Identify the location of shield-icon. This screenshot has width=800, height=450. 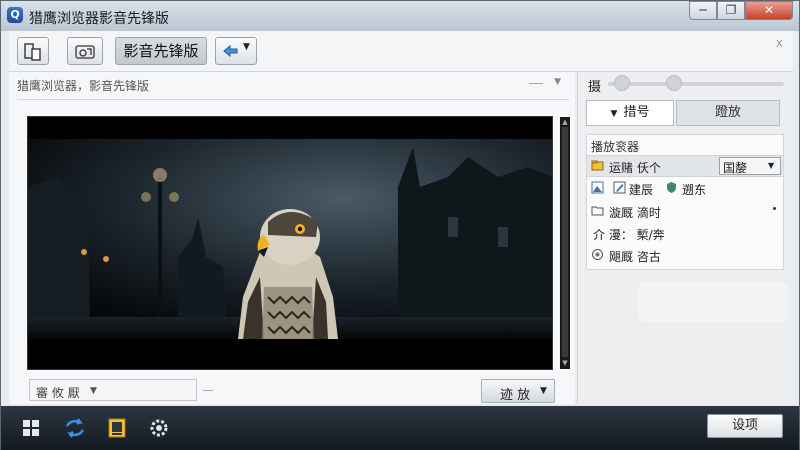
(671, 187).